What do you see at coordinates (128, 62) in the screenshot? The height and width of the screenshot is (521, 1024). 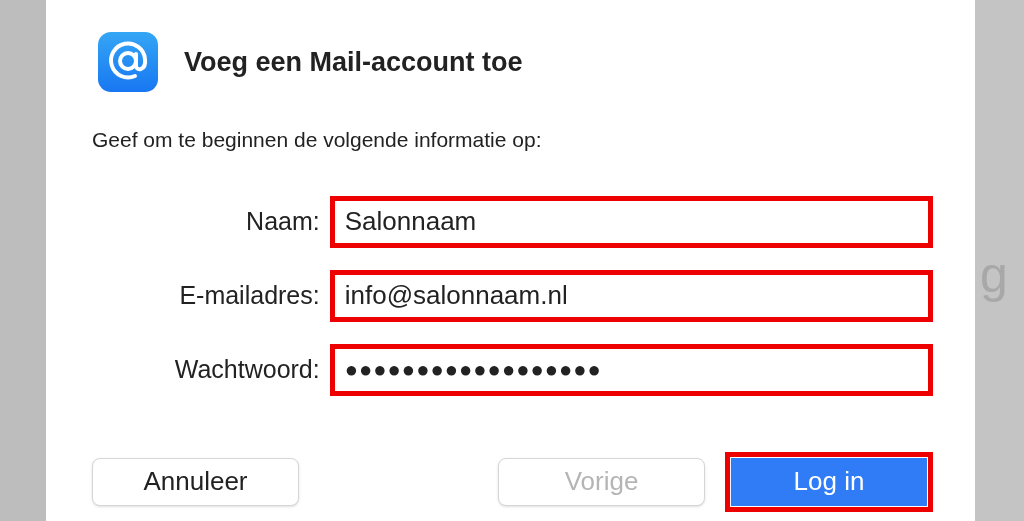 I see `at-sign-icon` at bounding box center [128, 62].